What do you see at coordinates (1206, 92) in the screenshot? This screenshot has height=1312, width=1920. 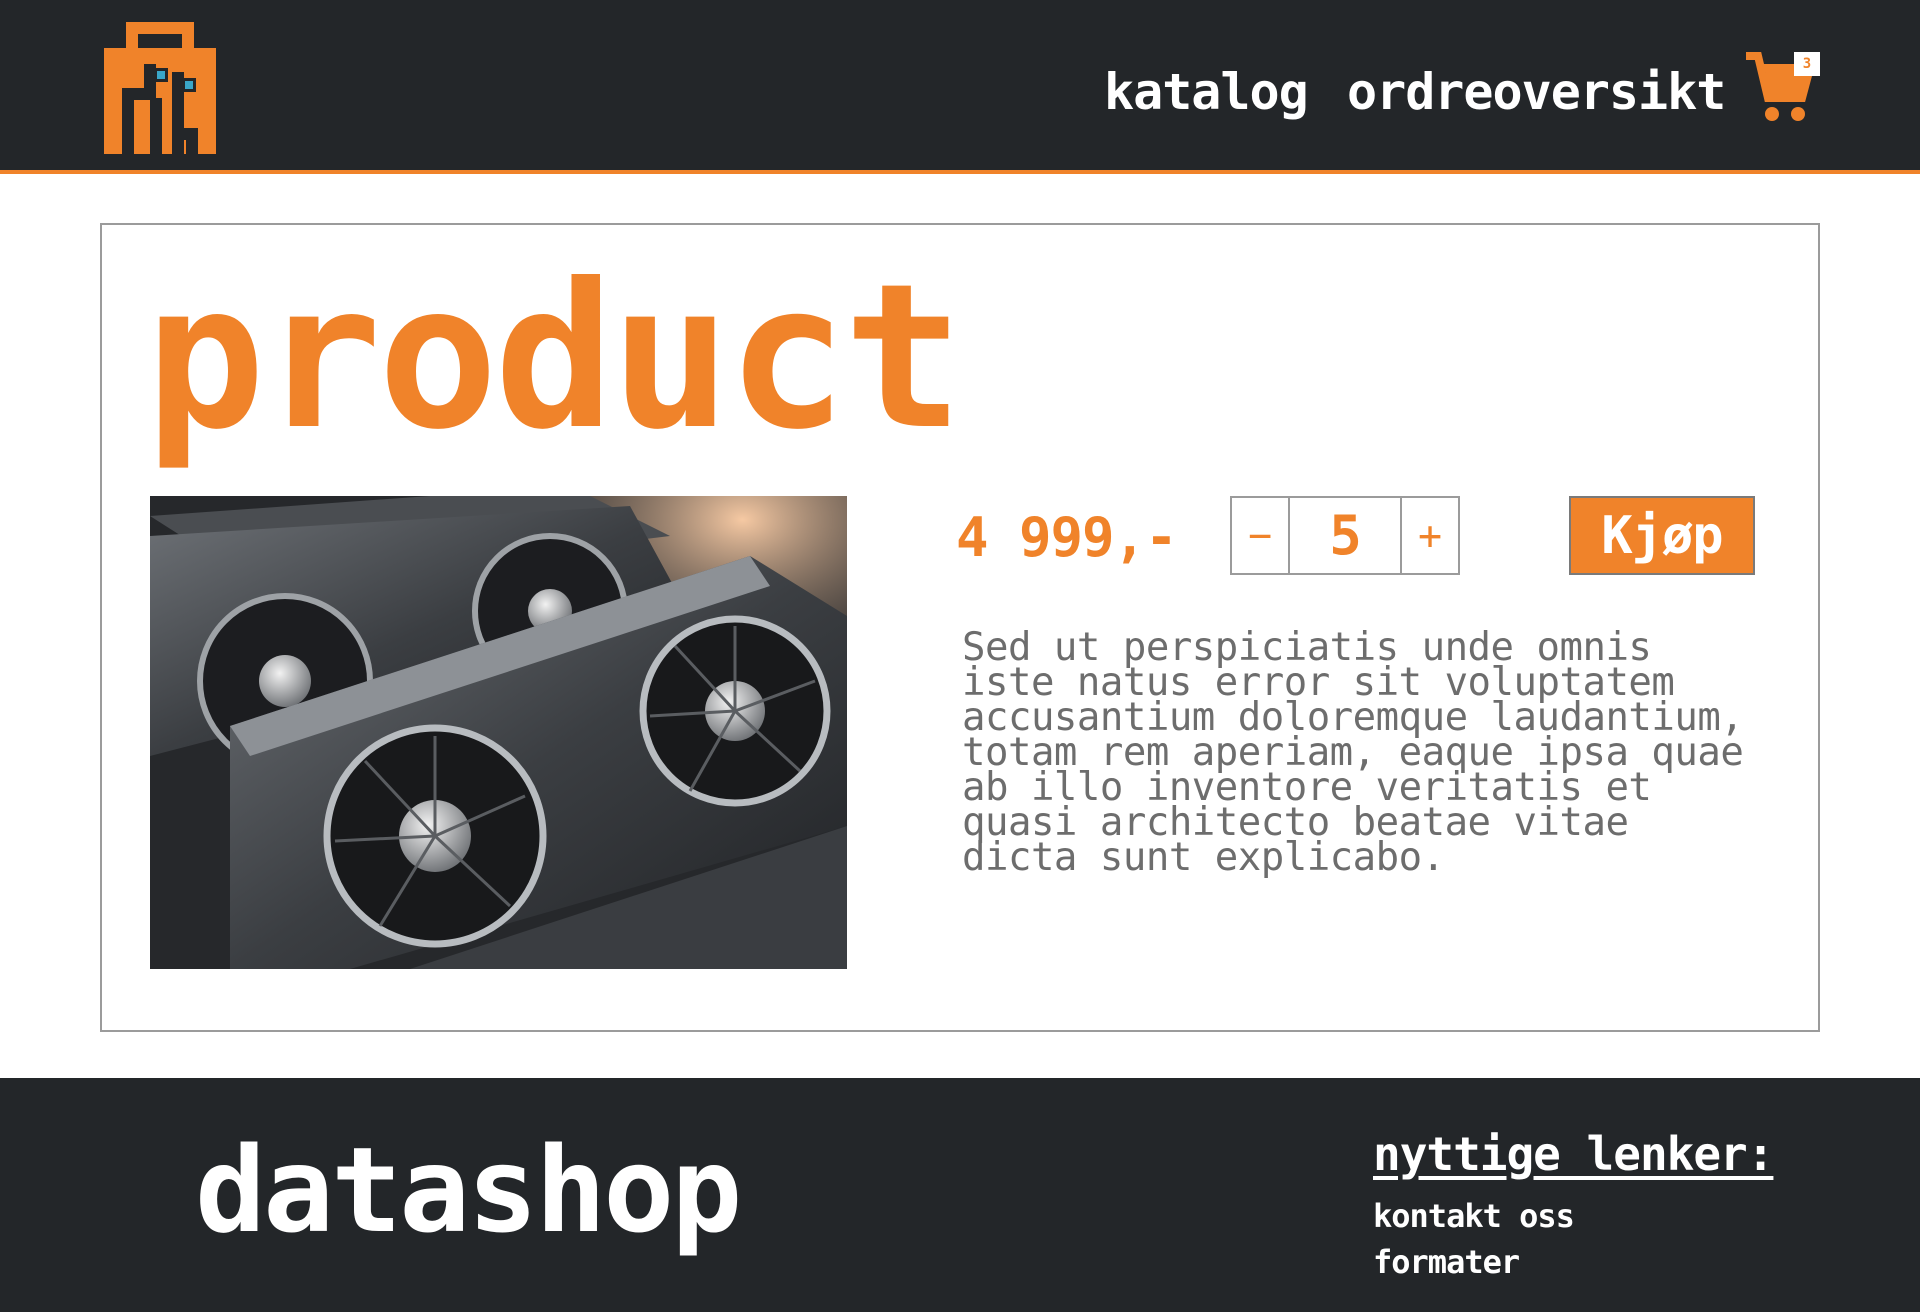 I see `nav-link-catalog: katalog` at bounding box center [1206, 92].